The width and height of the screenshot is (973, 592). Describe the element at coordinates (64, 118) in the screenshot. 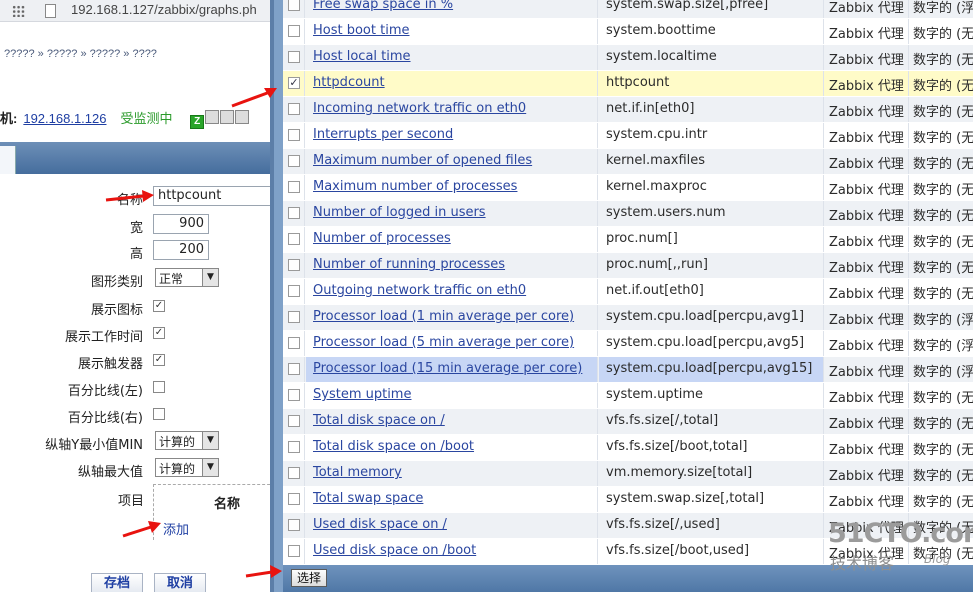

I see `host-link: 192.168.1.126` at that location.